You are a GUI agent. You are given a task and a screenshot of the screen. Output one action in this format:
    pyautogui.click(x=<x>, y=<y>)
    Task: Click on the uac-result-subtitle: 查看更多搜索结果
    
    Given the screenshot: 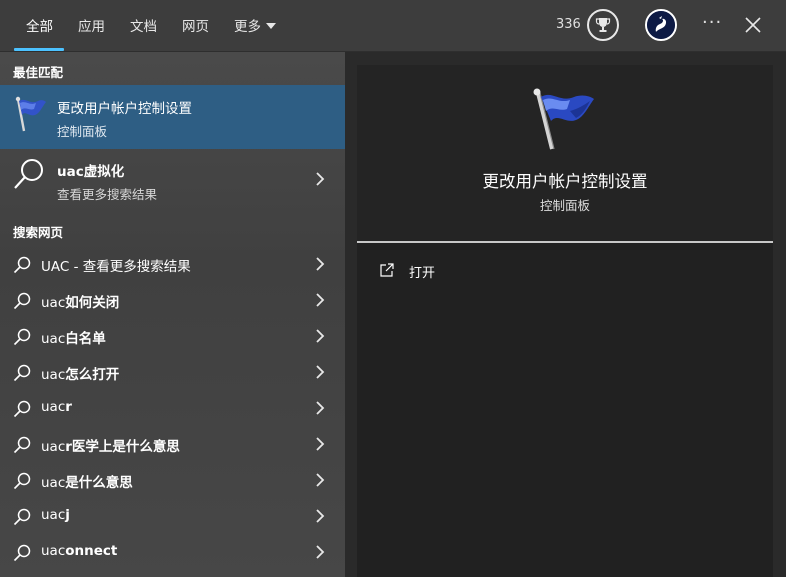 What is the action you would take?
    pyautogui.click(x=107, y=194)
    